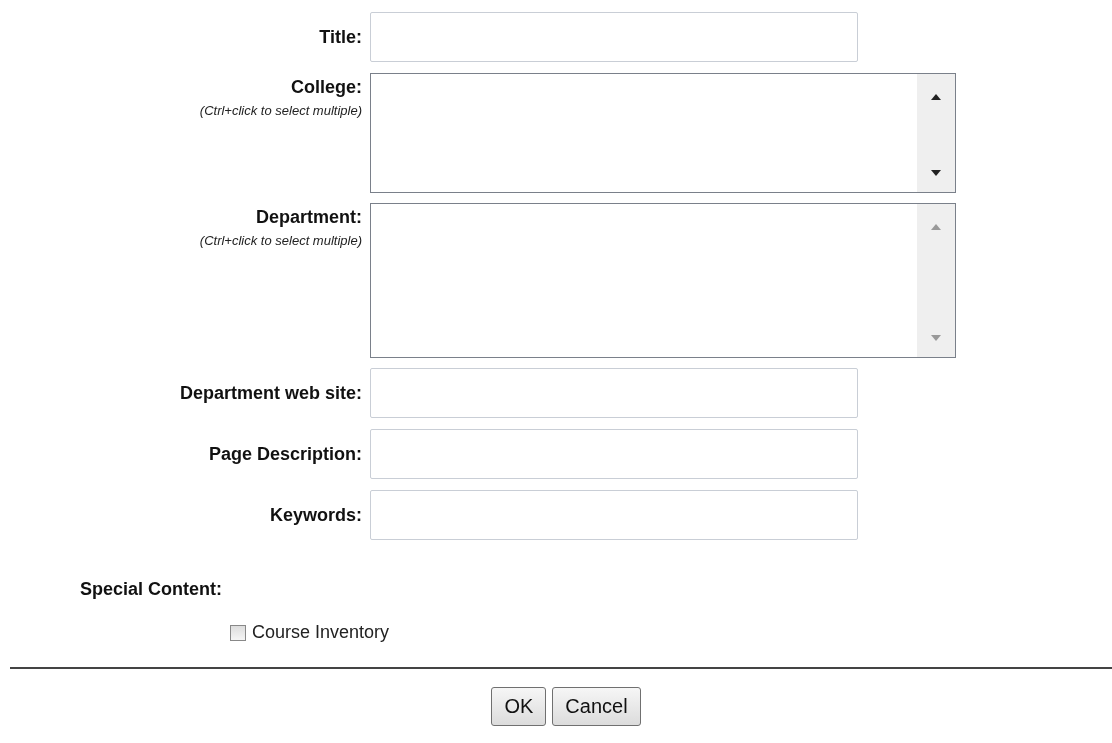 Image resolution: width=1112 pixels, height=743 pixels. Describe the element at coordinates (309, 217) in the screenshot. I see `field-label: Department:` at that location.